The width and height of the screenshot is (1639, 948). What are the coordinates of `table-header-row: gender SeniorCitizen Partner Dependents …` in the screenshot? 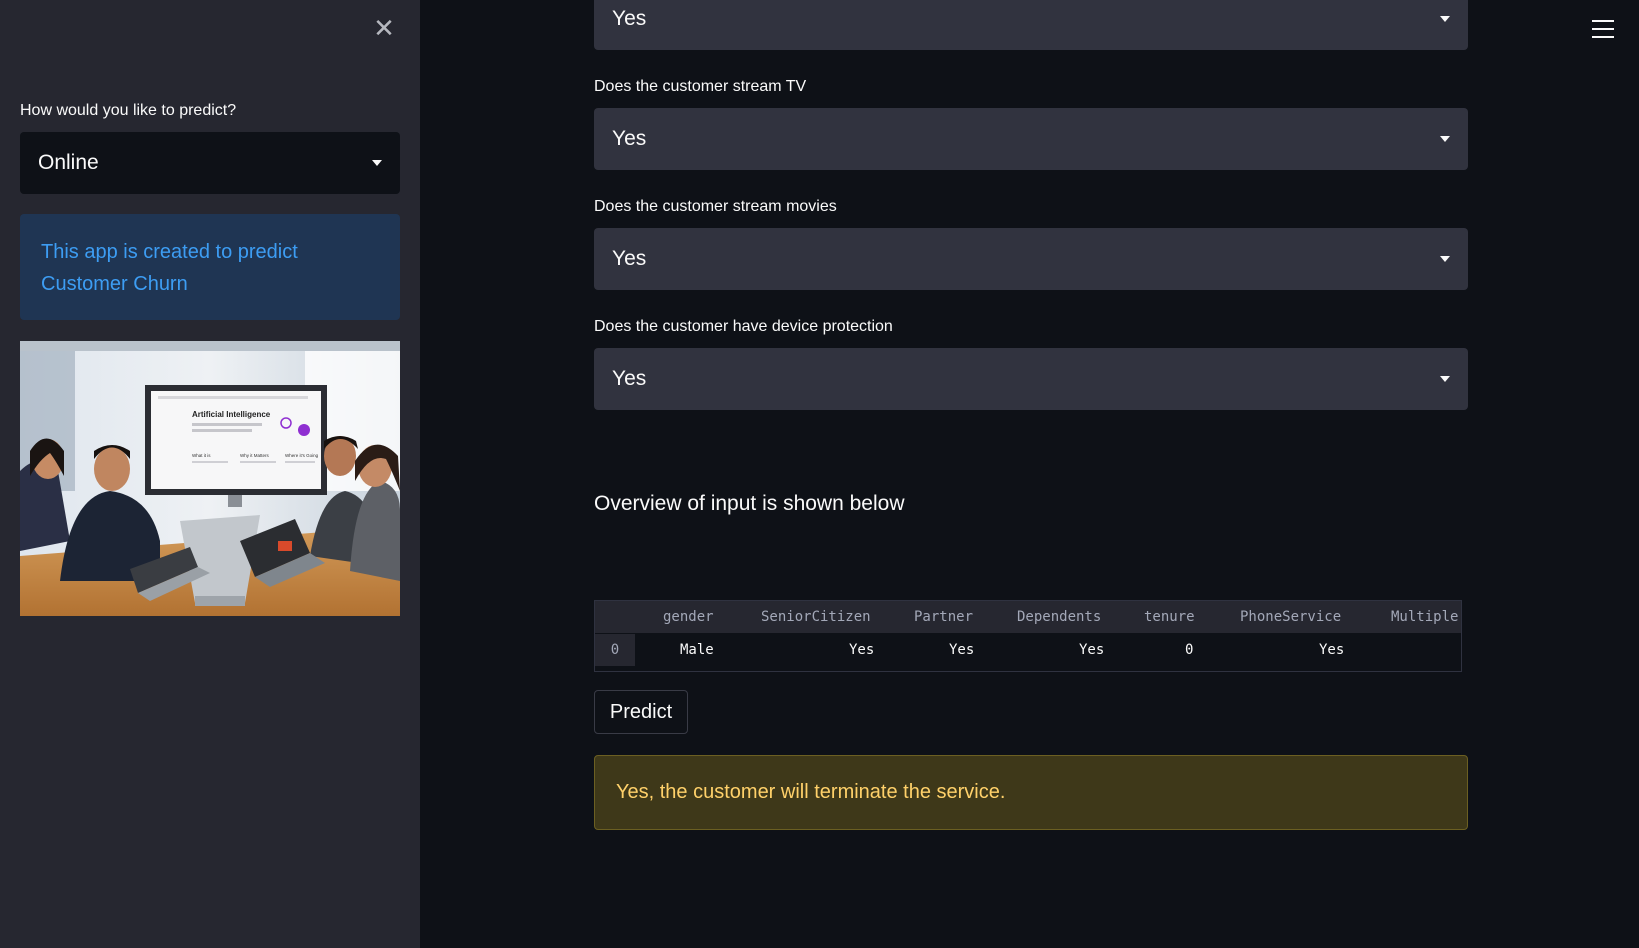 It's located at (1028, 617).